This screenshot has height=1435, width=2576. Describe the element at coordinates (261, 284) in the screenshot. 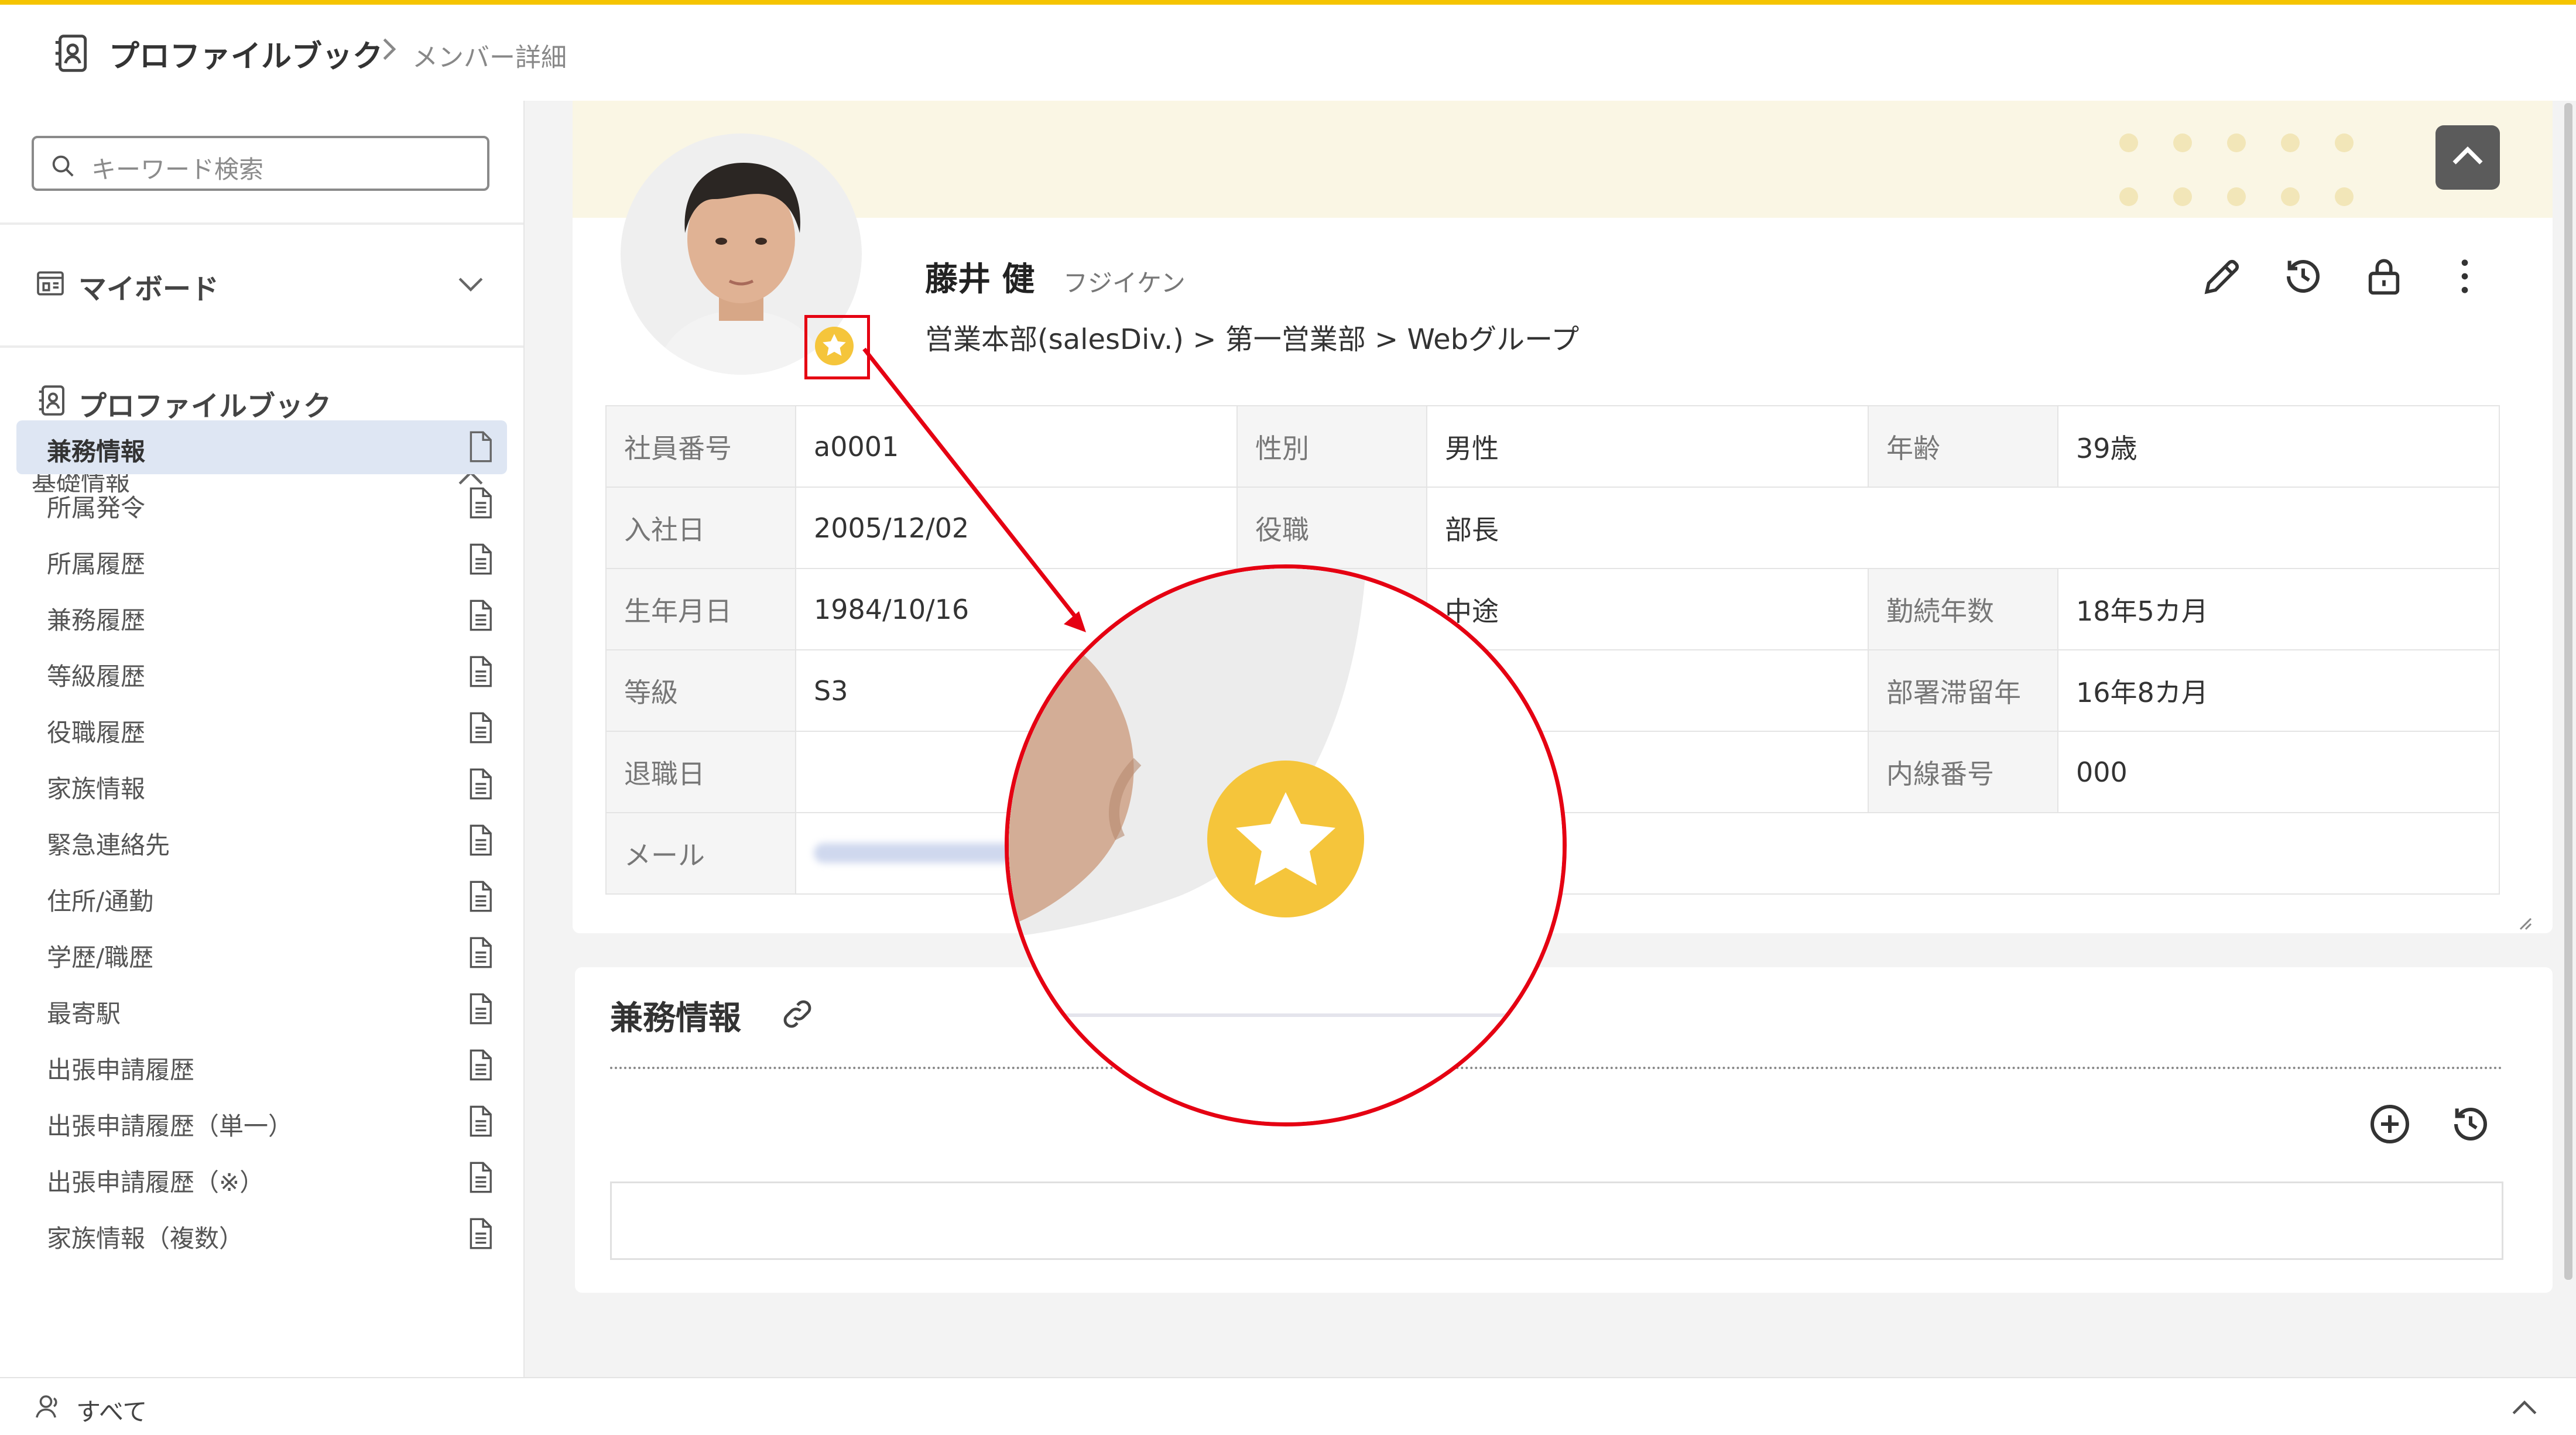

I see `myboard-section: マイボード` at that location.